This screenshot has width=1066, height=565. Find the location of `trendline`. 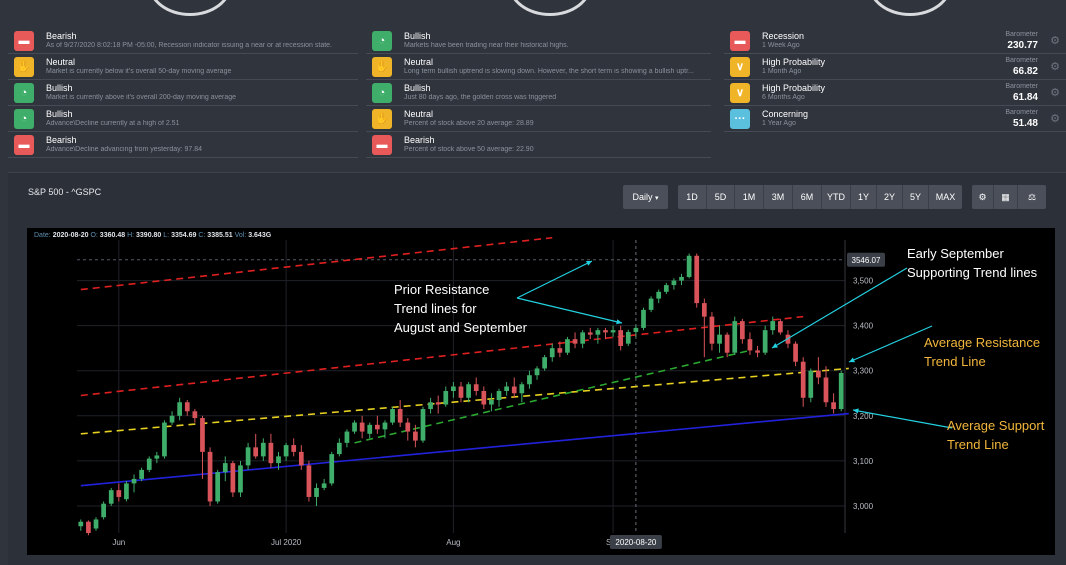

trendline is located at coordinates (464, 449).